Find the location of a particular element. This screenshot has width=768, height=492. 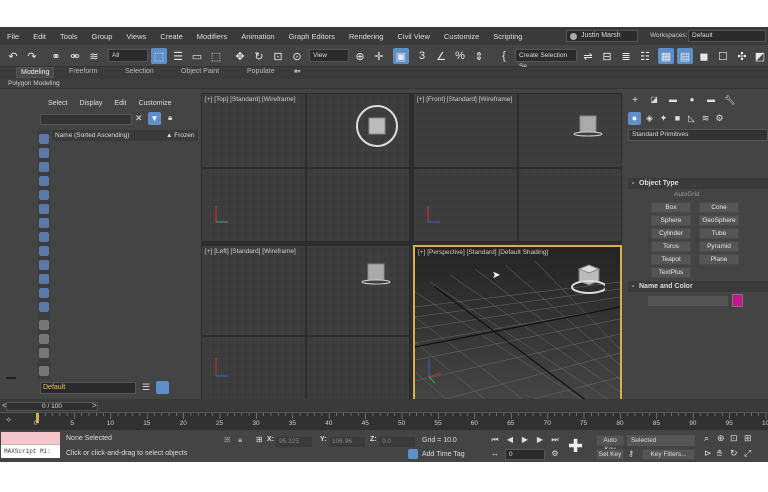

redo-icon: ↷ is located at coordinates (32, 56).